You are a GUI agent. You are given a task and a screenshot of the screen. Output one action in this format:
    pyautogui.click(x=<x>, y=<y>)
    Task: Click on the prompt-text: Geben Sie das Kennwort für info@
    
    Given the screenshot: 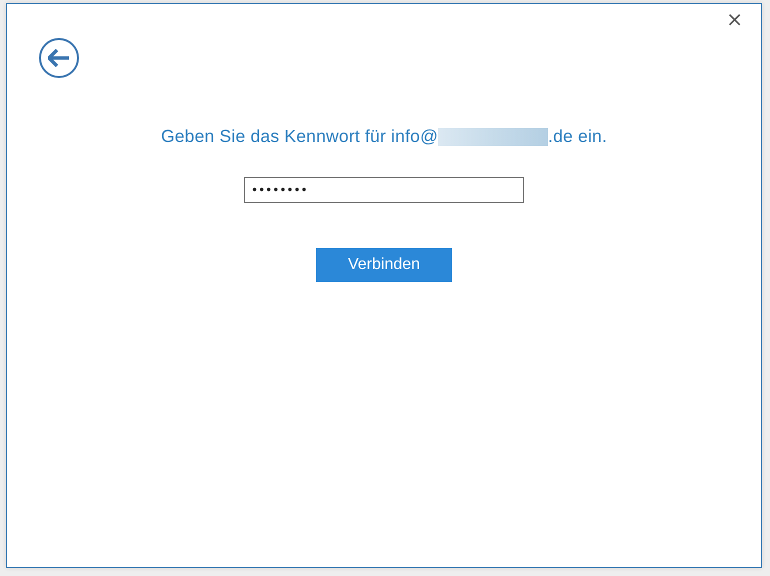 What is the action you would take?
    pyautogui.click(x=299, y=136)
    